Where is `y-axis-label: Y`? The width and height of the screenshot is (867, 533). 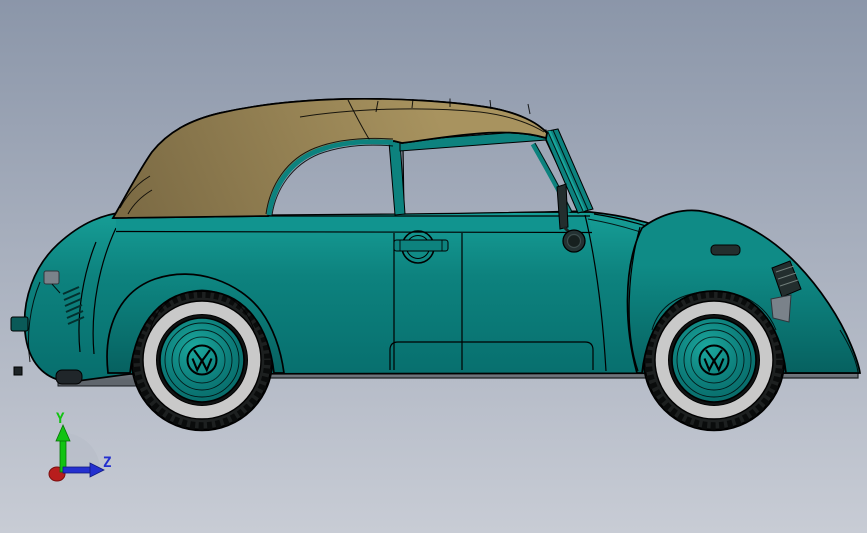
y-axis-label: Y is located at coordinates (60, 419).